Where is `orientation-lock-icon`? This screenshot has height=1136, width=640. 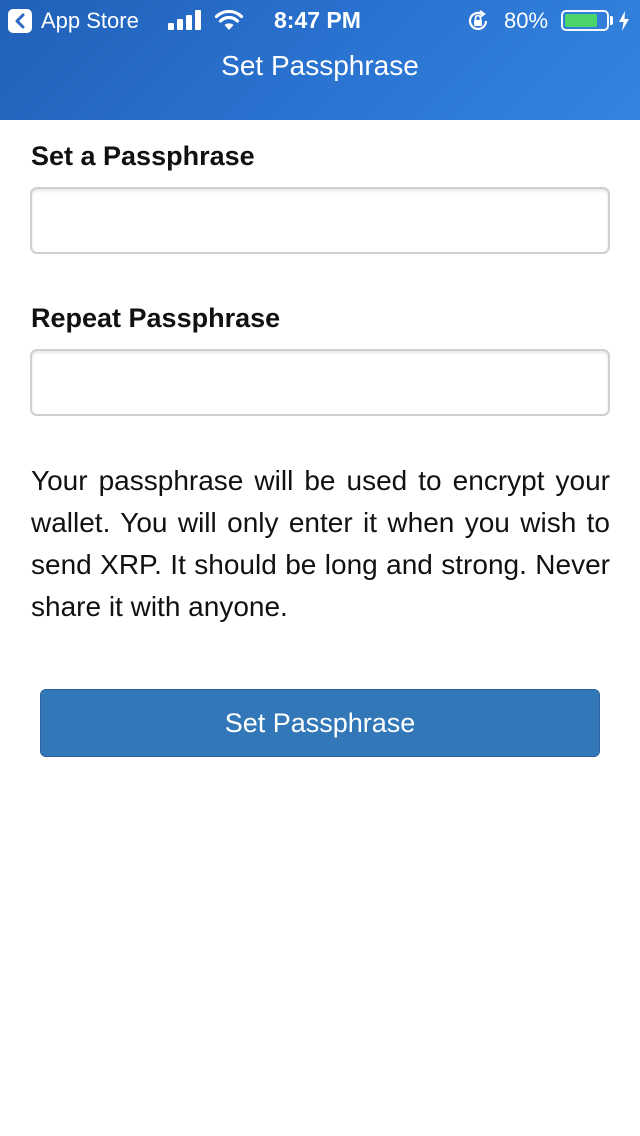 orientation-lock-icon is located at coordinates (478, 20).